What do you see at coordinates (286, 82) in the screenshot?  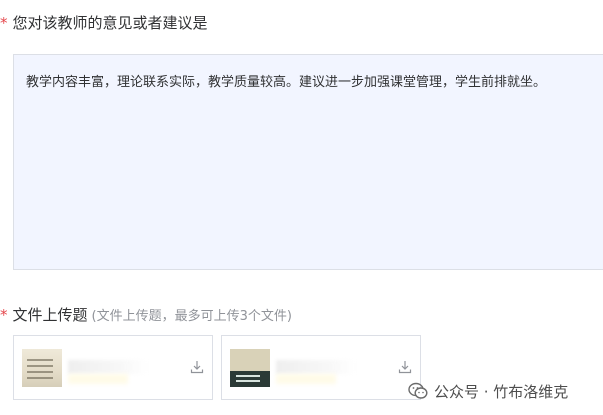 I see `answer-text: 教学内容丰富，理论联系实际，教学质量较高。建议进一步加强课堂管理，学生前排就坐。` at bounding box center [286, 82].